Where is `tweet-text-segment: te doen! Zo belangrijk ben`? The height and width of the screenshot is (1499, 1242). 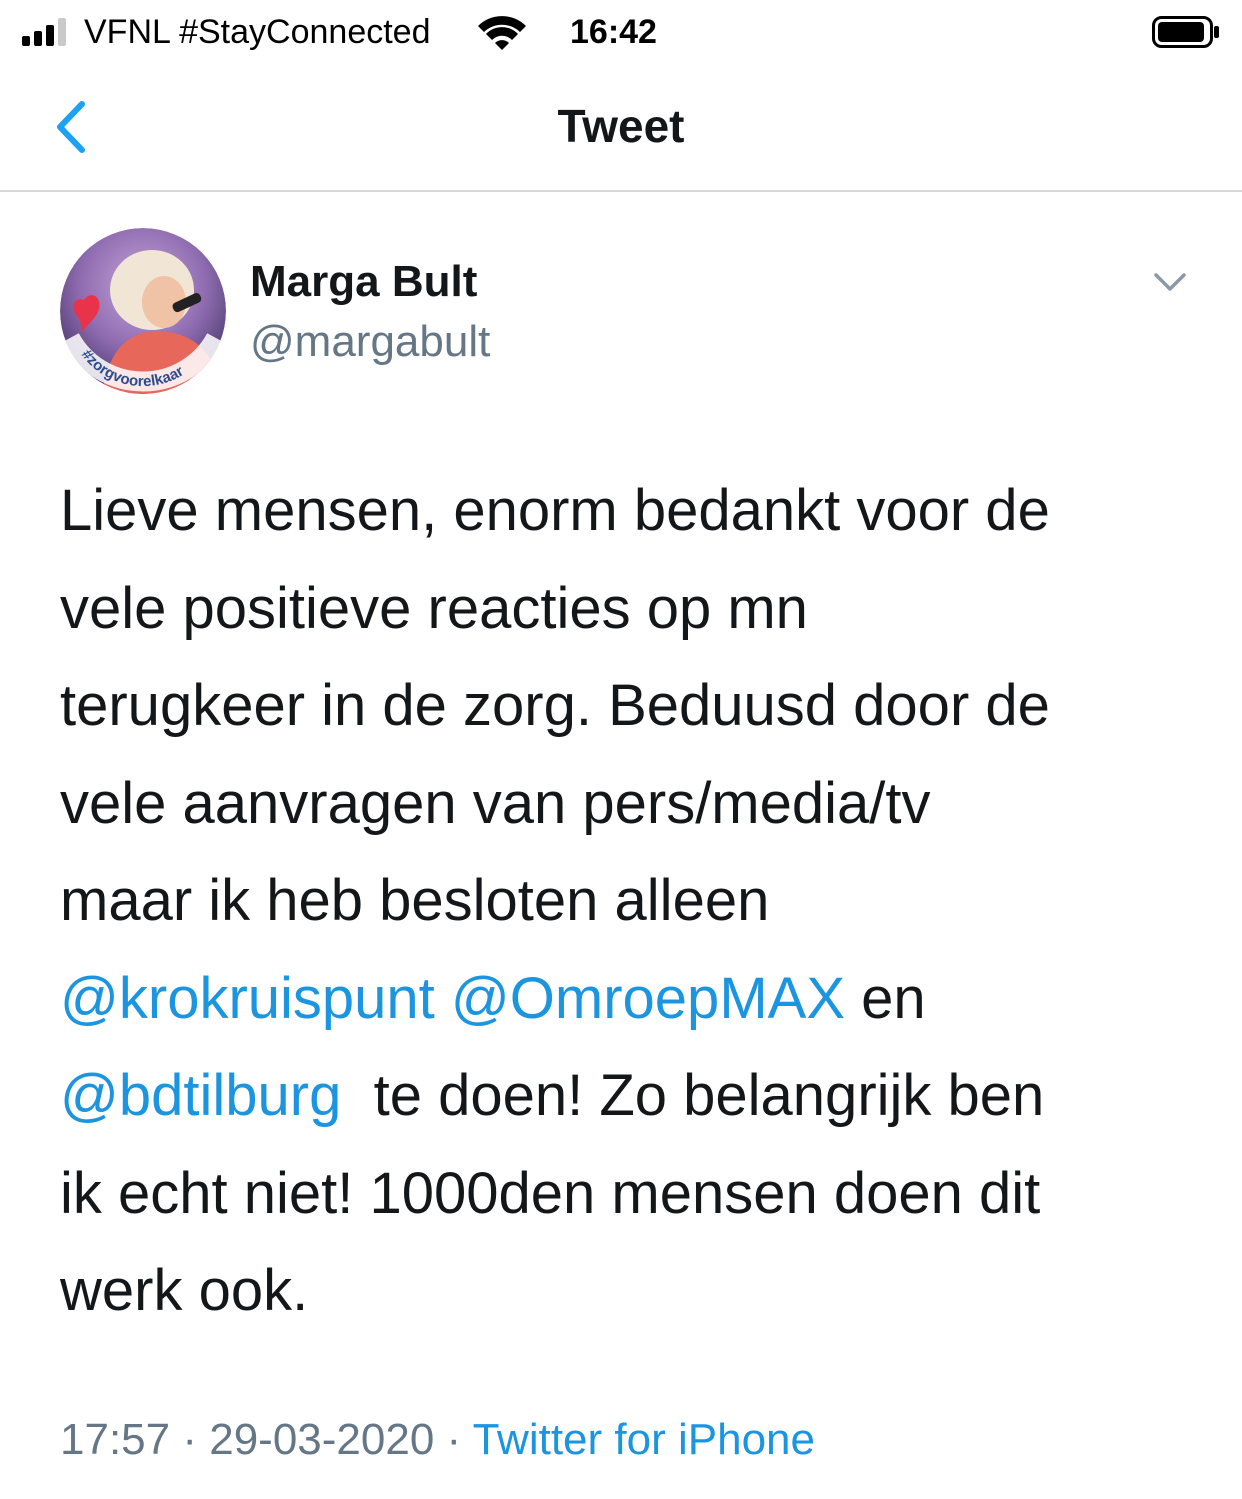
tweet-text-segment: te doen! Zo belangrijk ben is located at coordinates (693, 1095).